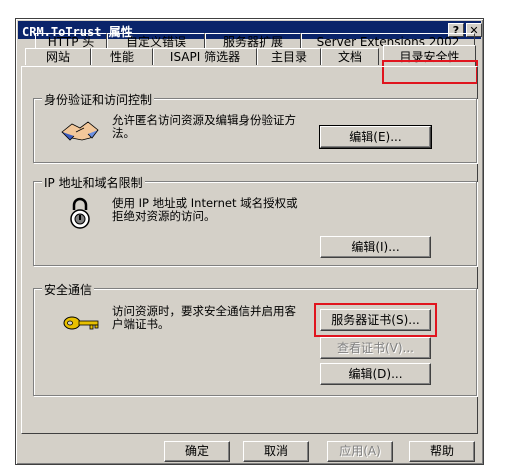 This screenshot has height=472, width=520. Describe the element at coordinates (81, 323) in the screenshot. I see `key-icon` at that location.